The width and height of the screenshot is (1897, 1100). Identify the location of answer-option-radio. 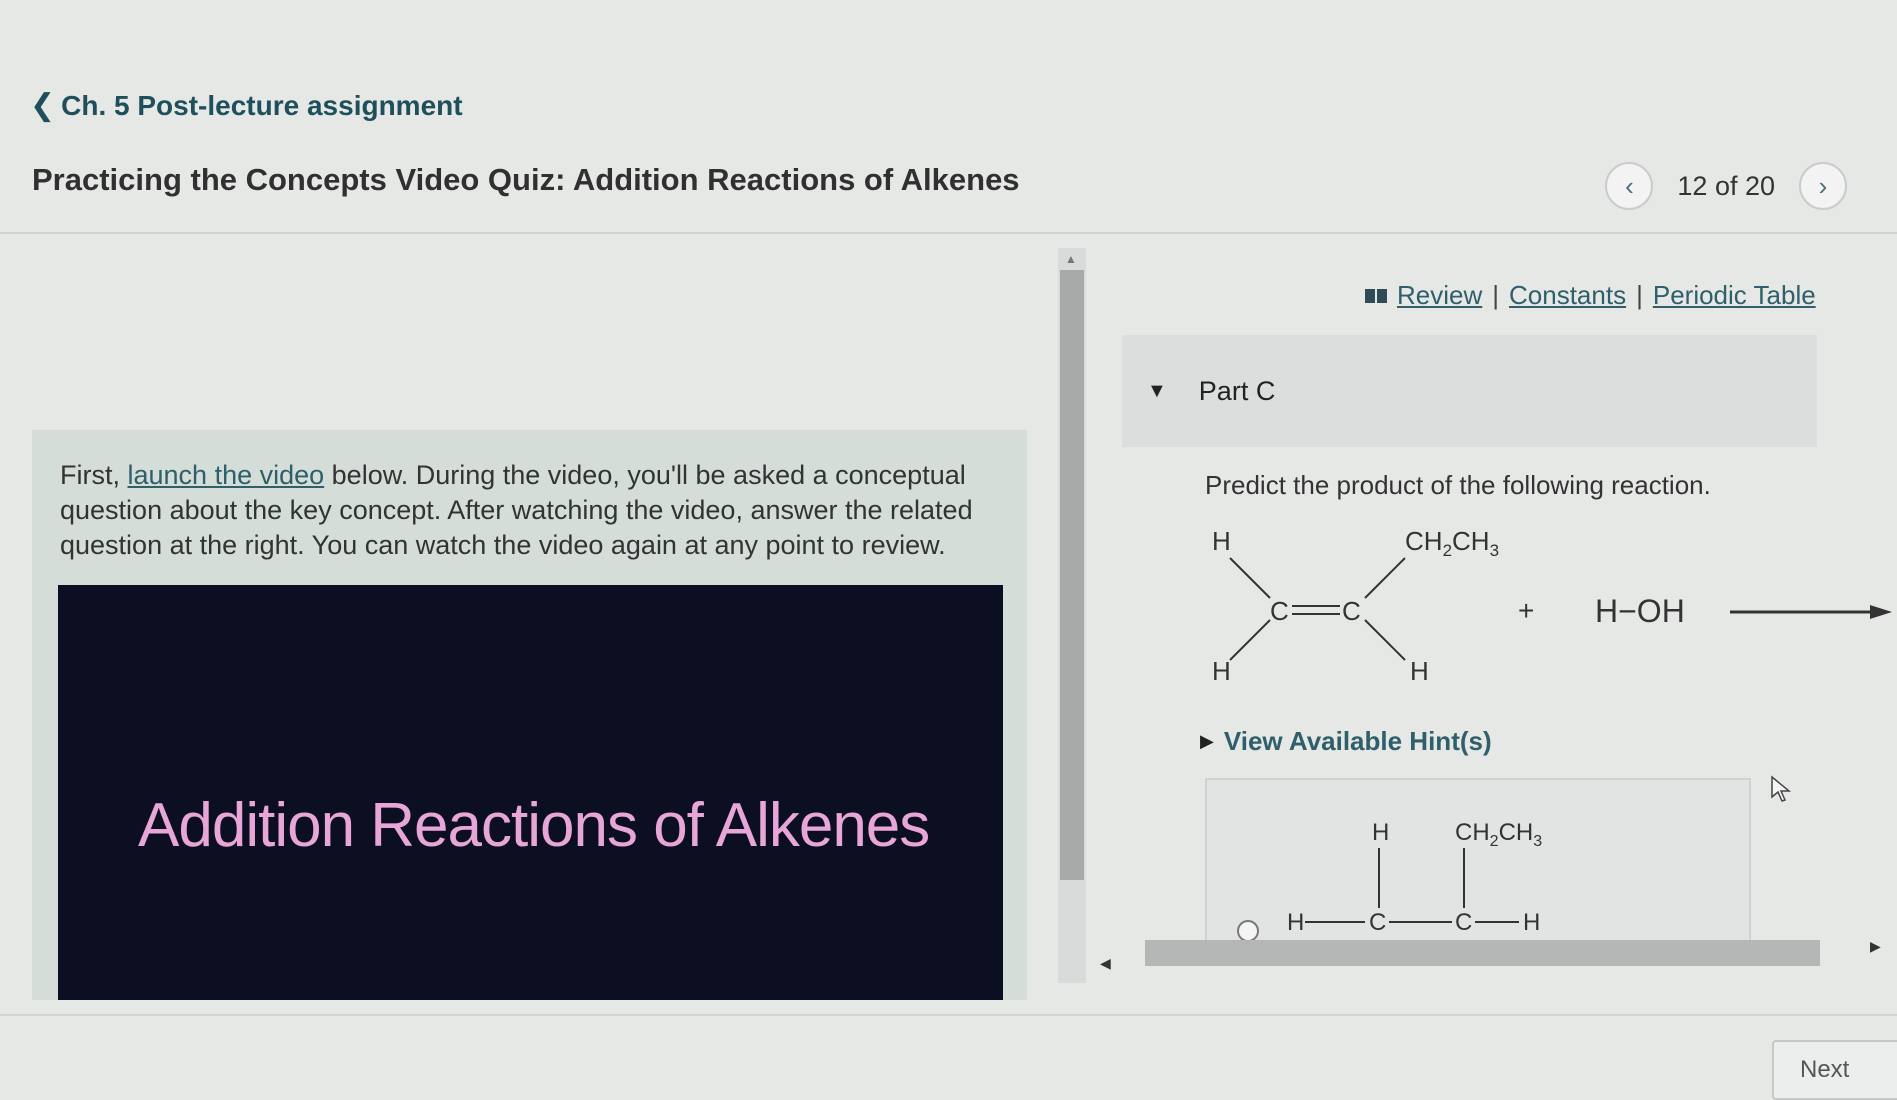
(1248, 930).